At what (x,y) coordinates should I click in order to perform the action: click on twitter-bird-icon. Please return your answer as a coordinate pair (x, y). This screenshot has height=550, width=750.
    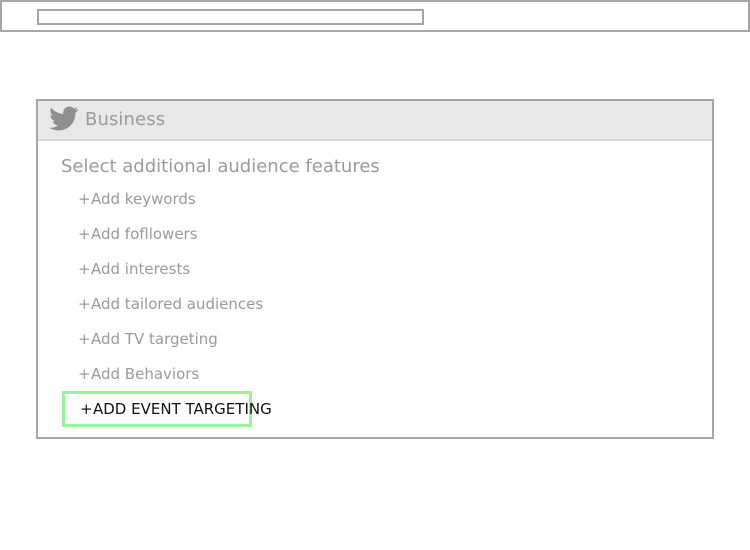
    Looking at the image, I should click on (64, 118).